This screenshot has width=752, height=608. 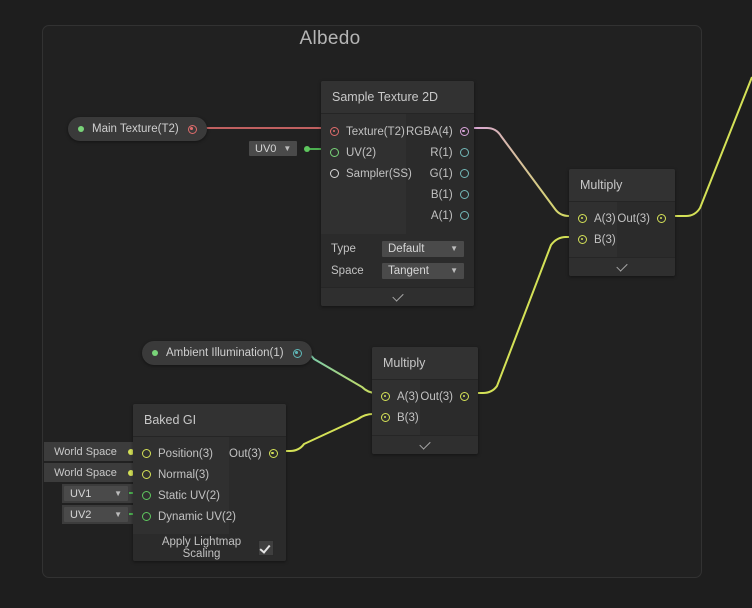 I want to click on property-node-main-texture: Main Texture(T2), so click(x=137, y=129).